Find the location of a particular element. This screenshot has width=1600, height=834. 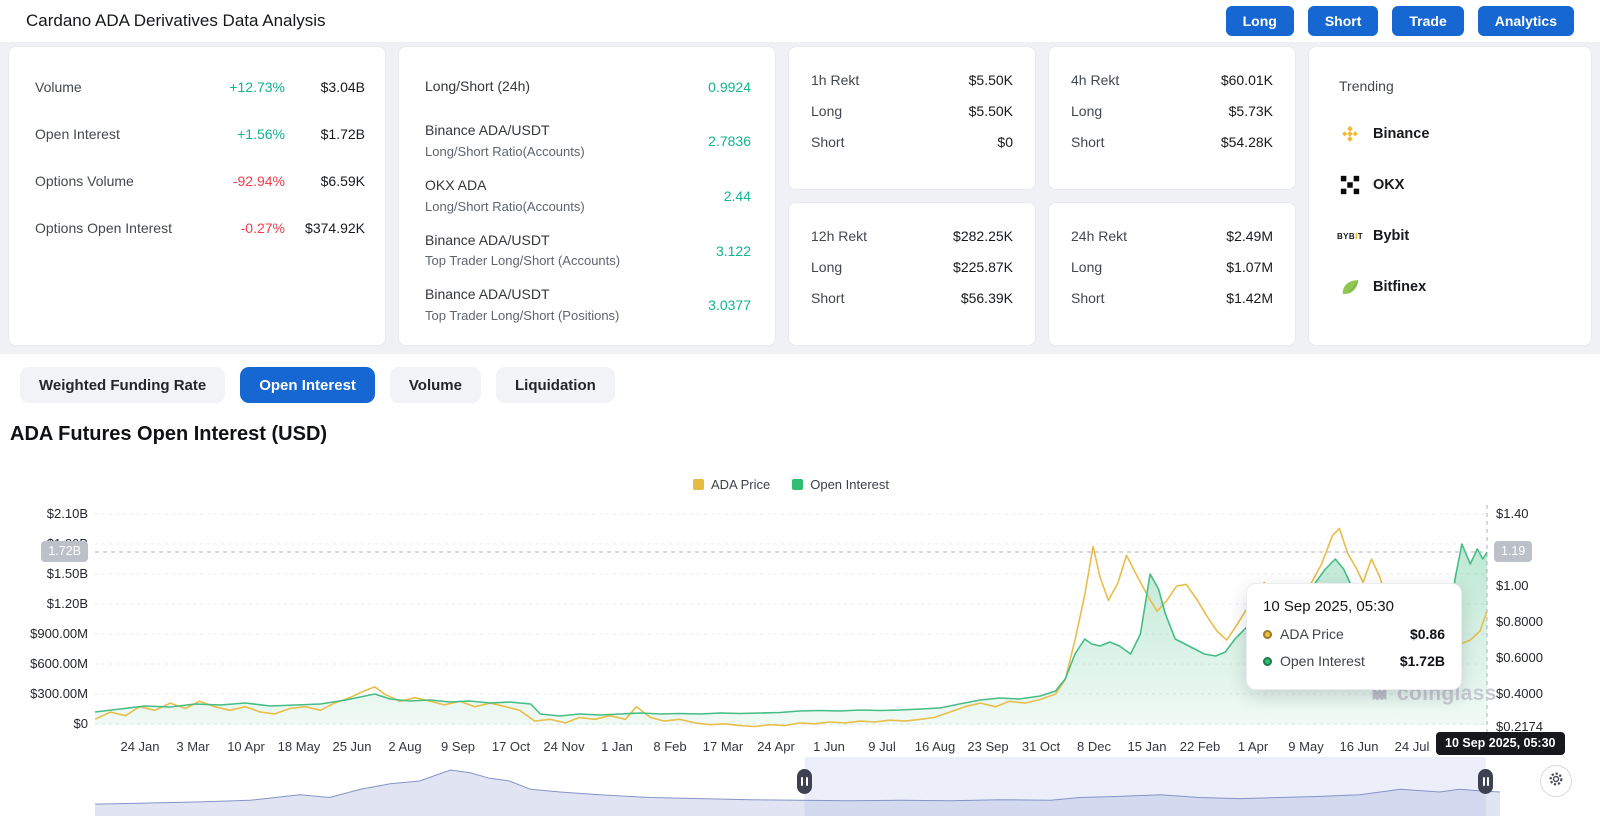

y-axis-label-right: $1.00 is located at coordinates (1512, 586).